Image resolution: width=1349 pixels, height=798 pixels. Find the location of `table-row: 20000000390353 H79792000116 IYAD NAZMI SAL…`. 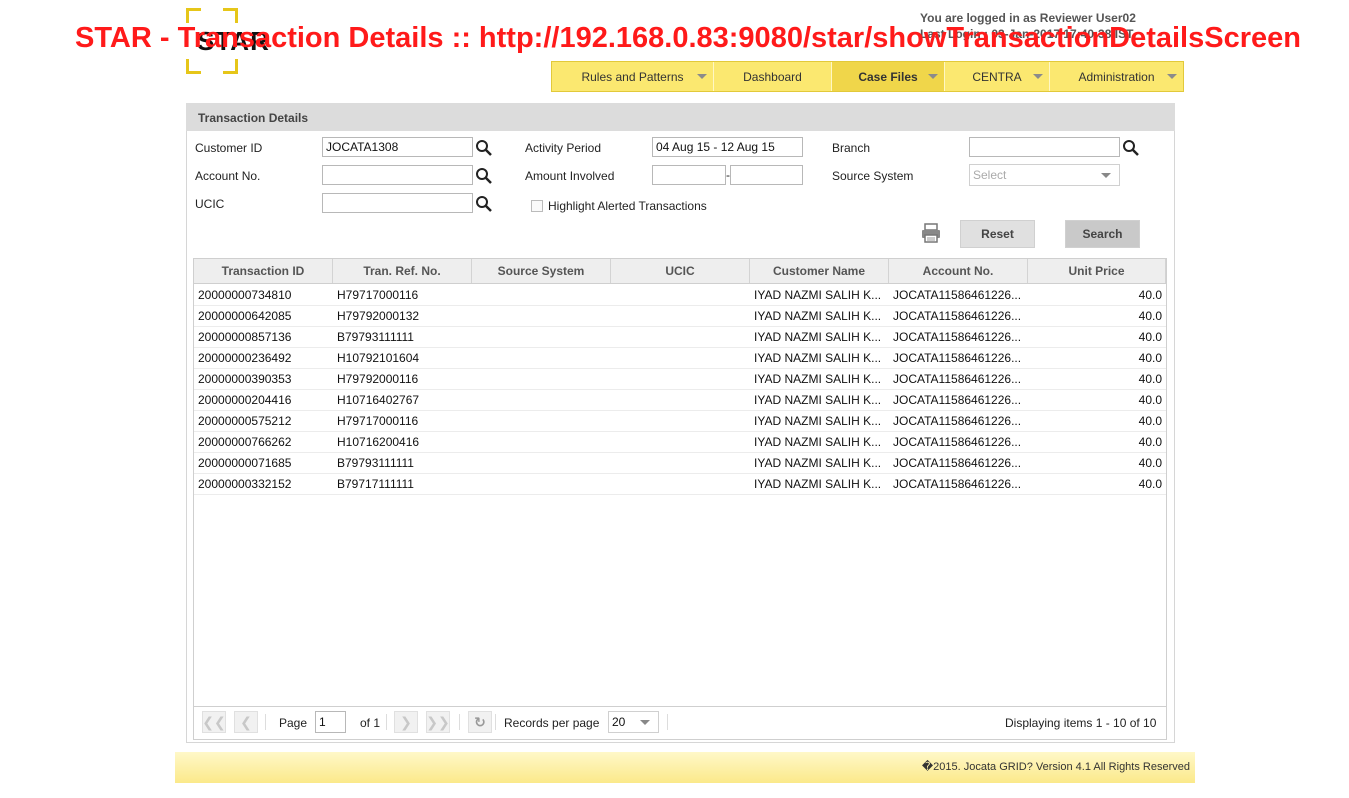

table-row: 20000000390353 H79792000116 IYAD NAZMI SAL… is located at coordinates (680, 379).